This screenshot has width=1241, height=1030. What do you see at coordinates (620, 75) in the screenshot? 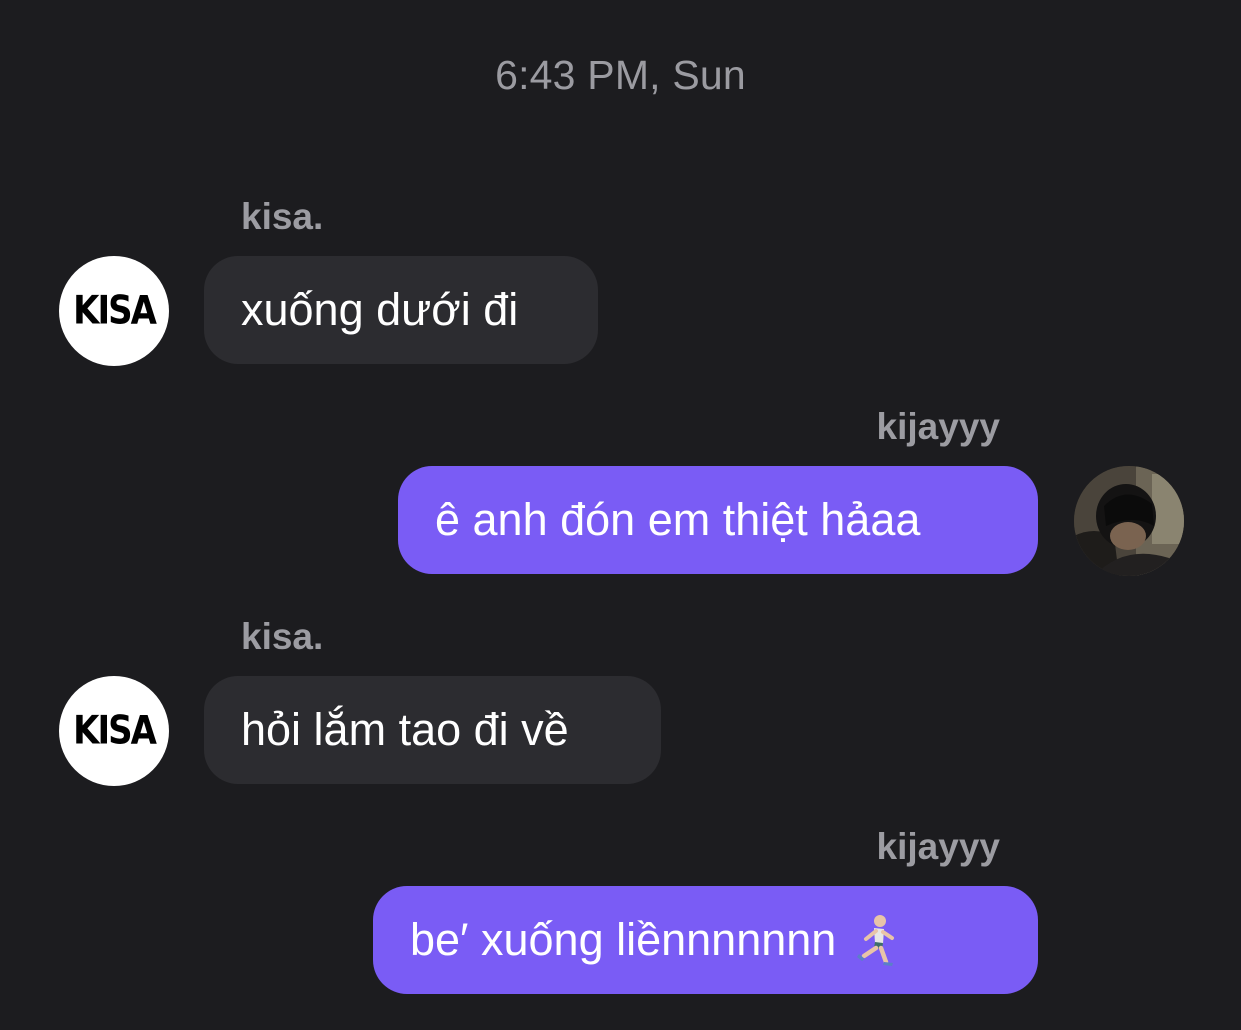
I see `conversation-timestamp: 6:43 PM, Sun` at bounding box center [620, 75].